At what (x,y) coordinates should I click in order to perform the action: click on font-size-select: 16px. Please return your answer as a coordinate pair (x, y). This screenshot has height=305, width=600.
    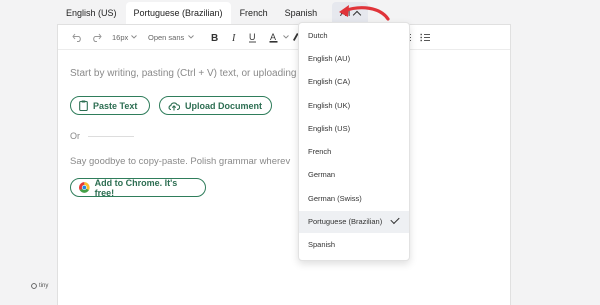
    Looking at the image, I should click on (120, 37).